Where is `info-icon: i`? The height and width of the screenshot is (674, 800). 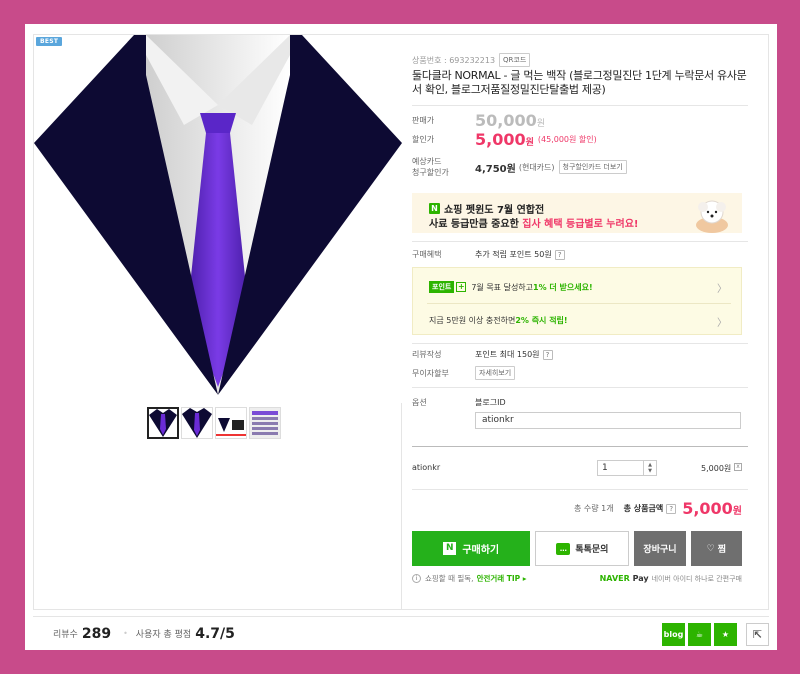
info-icon: i is located at coordinates (416, 578).